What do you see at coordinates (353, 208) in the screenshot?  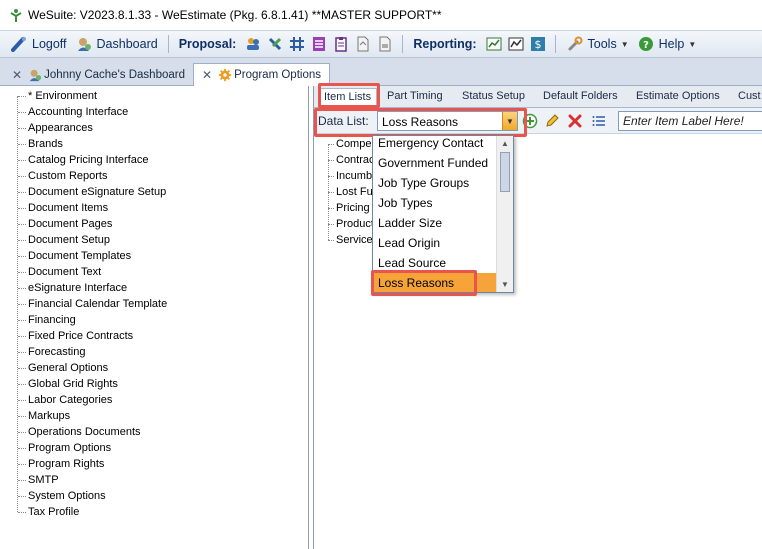 I see `list-item-label: Pricing` at bounding box center [353, 208].